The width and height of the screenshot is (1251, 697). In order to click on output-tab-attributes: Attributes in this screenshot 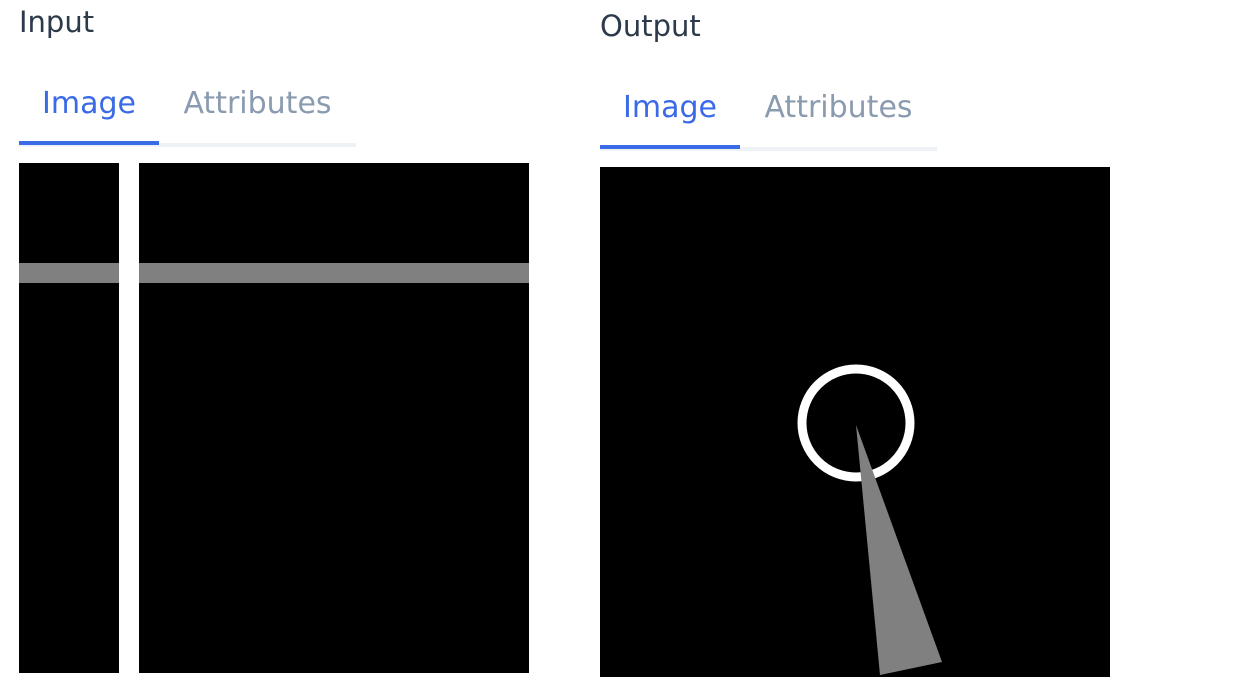, I will do `click(838, 117)`.